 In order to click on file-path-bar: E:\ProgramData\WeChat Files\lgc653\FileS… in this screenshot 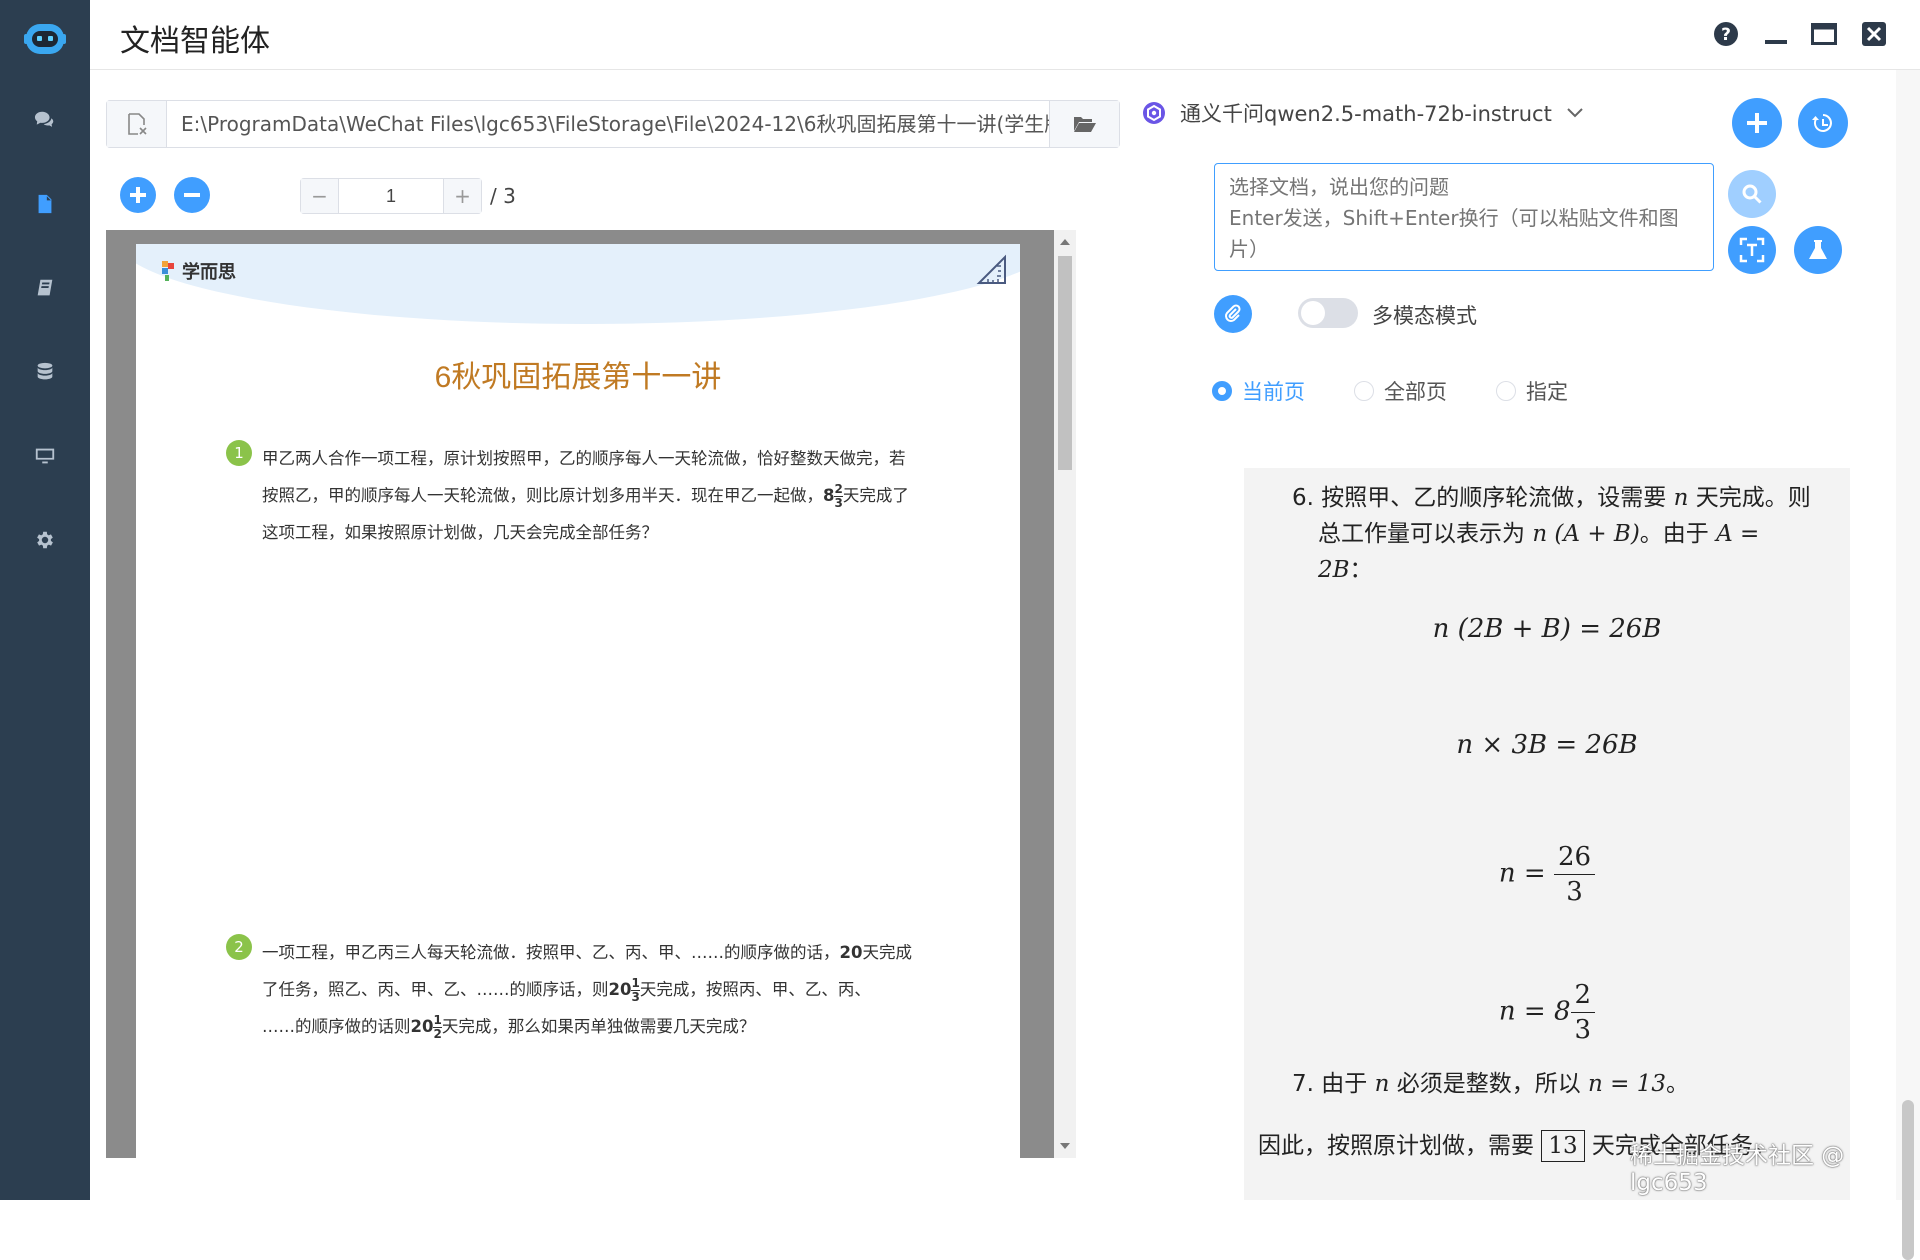, I will do `click(613, 124)`.